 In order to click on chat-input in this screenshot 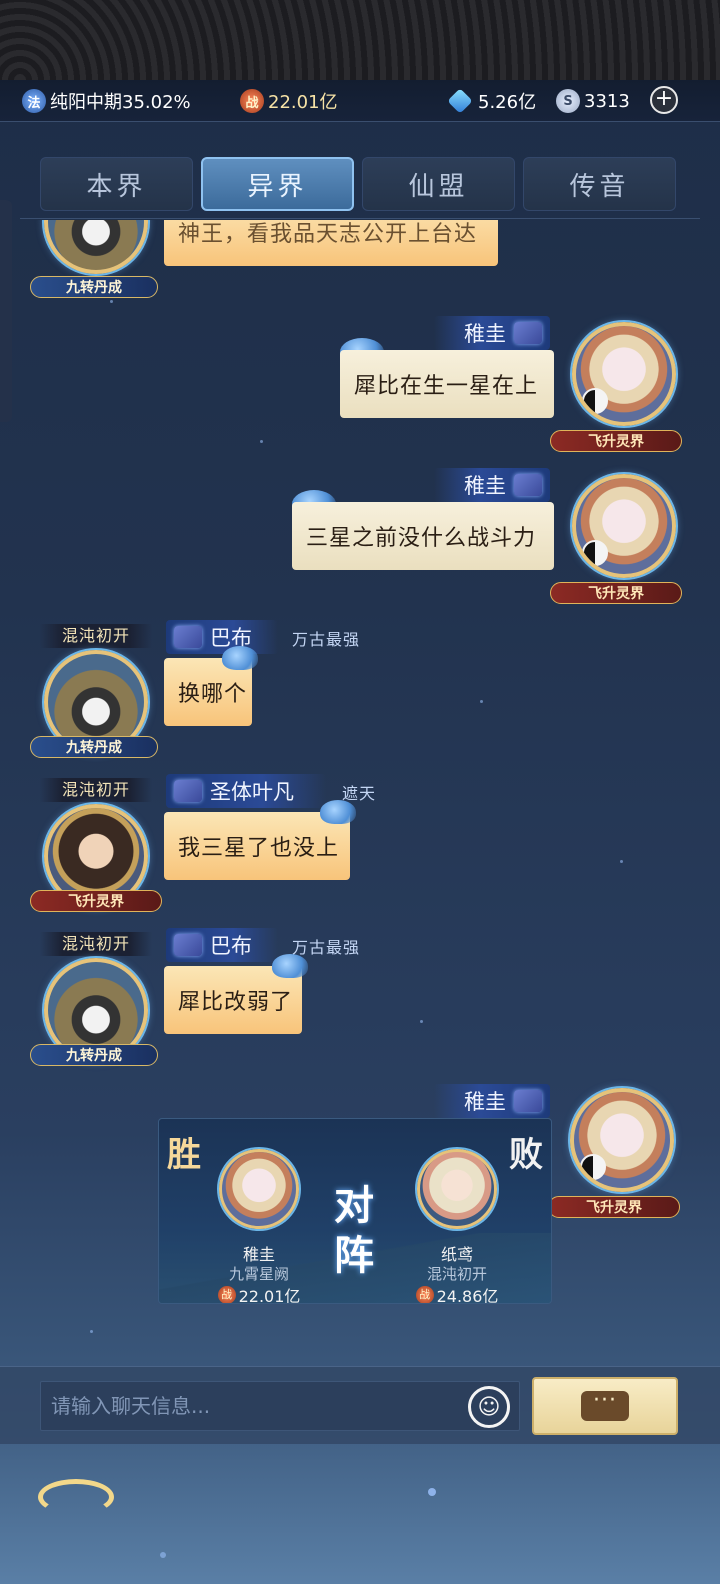, I will do `click(280, 1406)`.